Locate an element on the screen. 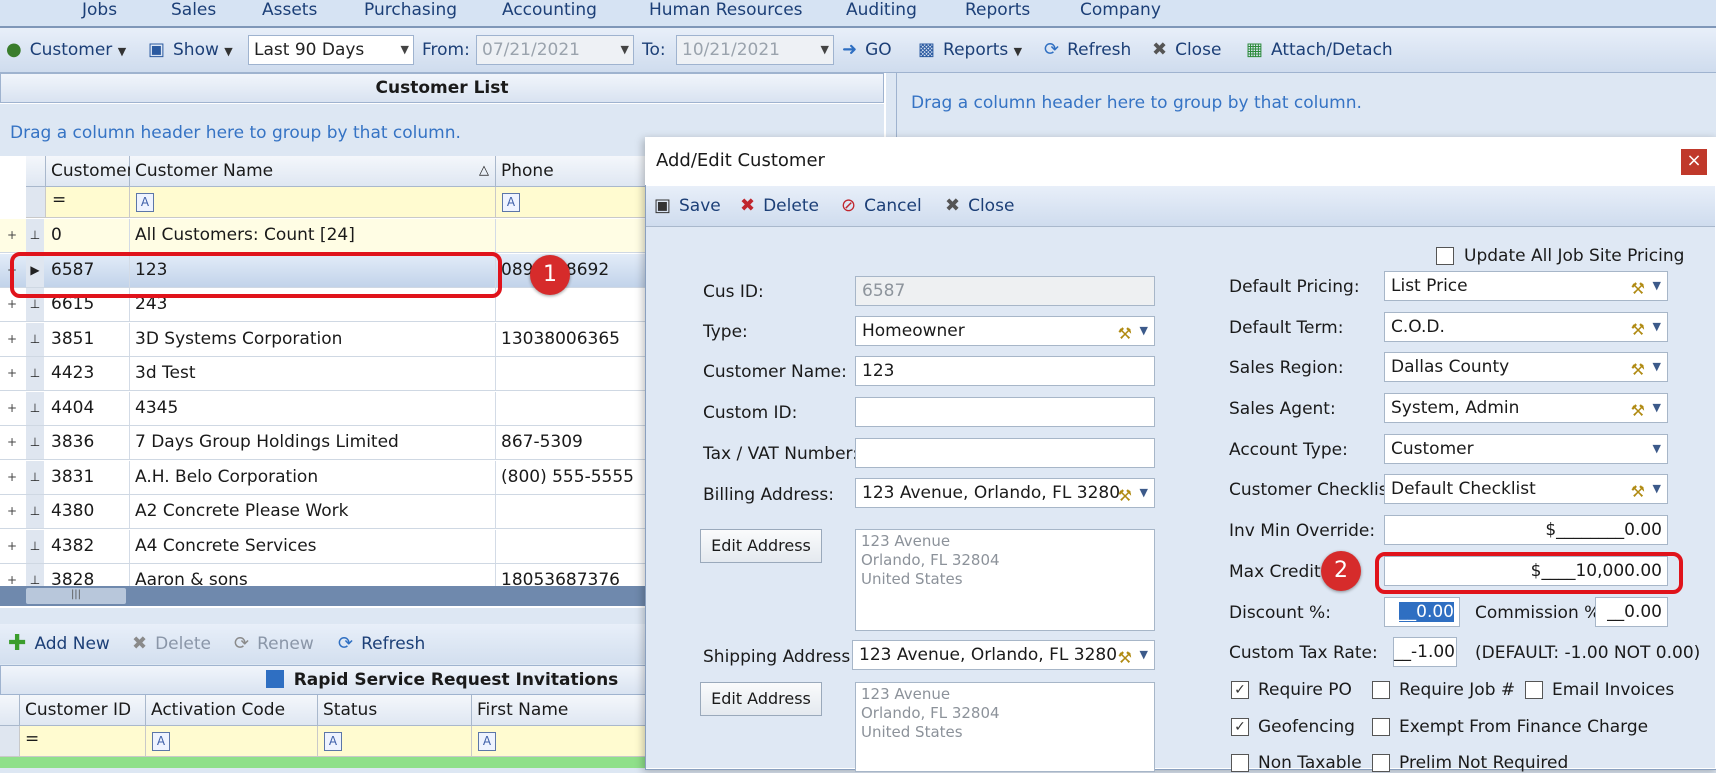 This screenshot has width=1716, height=773. discount-field: __0.00 is located at coordinates (1422, 612).